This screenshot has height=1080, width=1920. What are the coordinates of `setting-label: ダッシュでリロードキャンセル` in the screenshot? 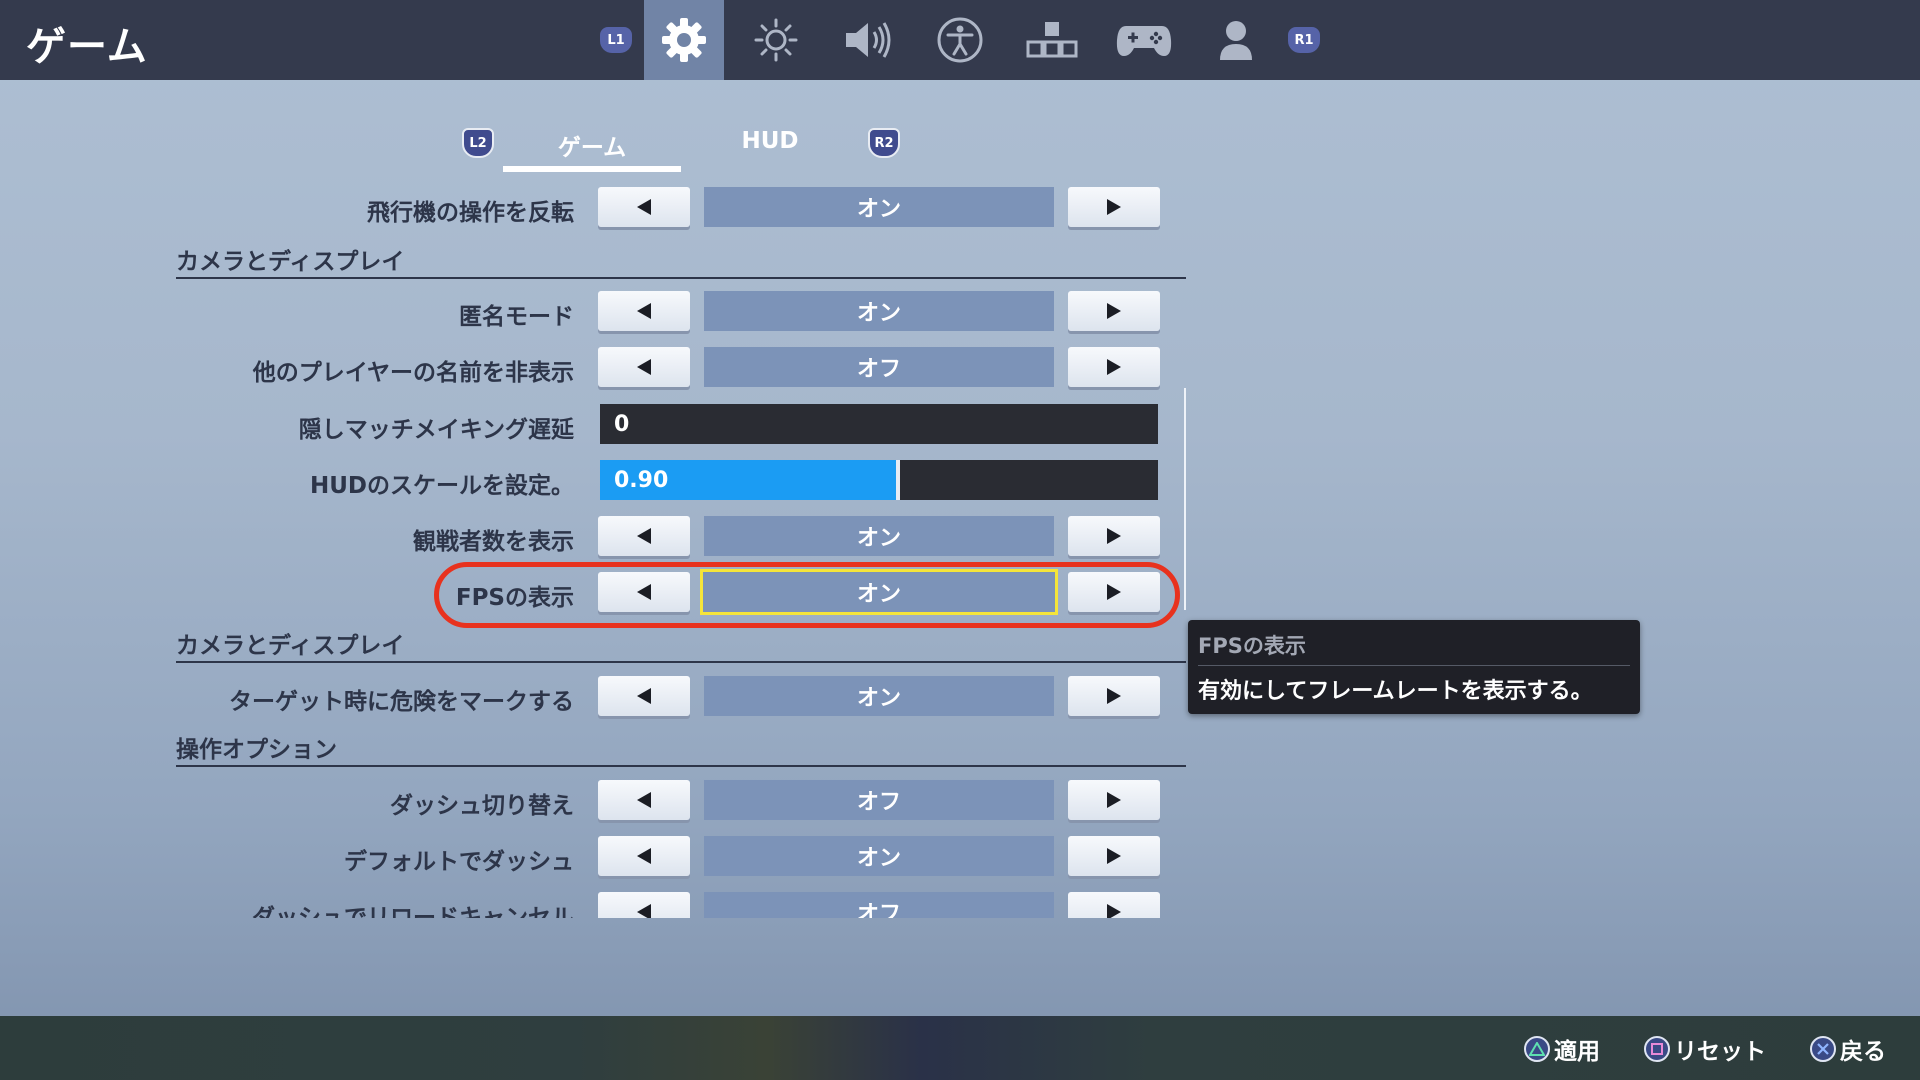 It's located at (413, 911).